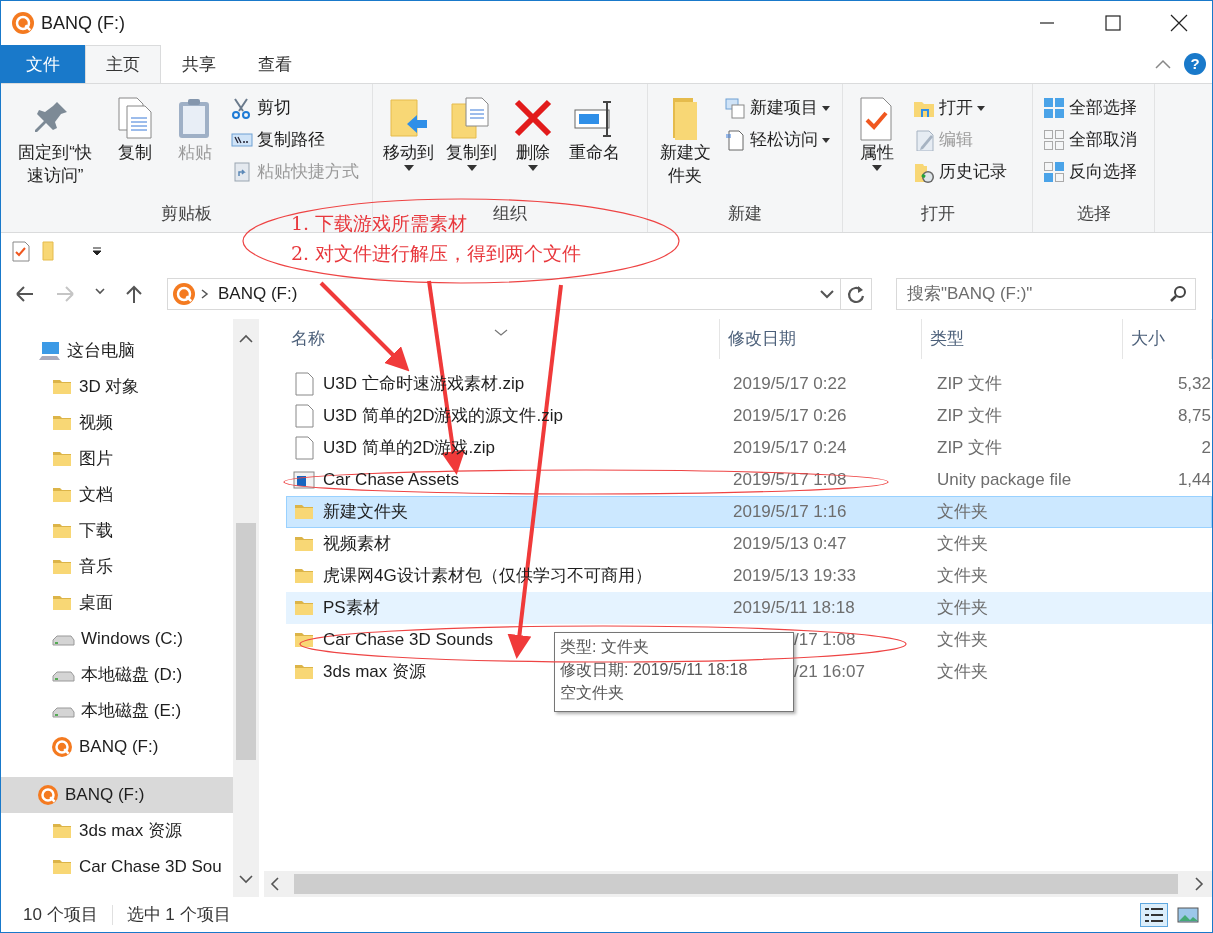  Describe the element at coordinates (117, 423) in the screenshot. I see `nav-item: 视频` at that location.